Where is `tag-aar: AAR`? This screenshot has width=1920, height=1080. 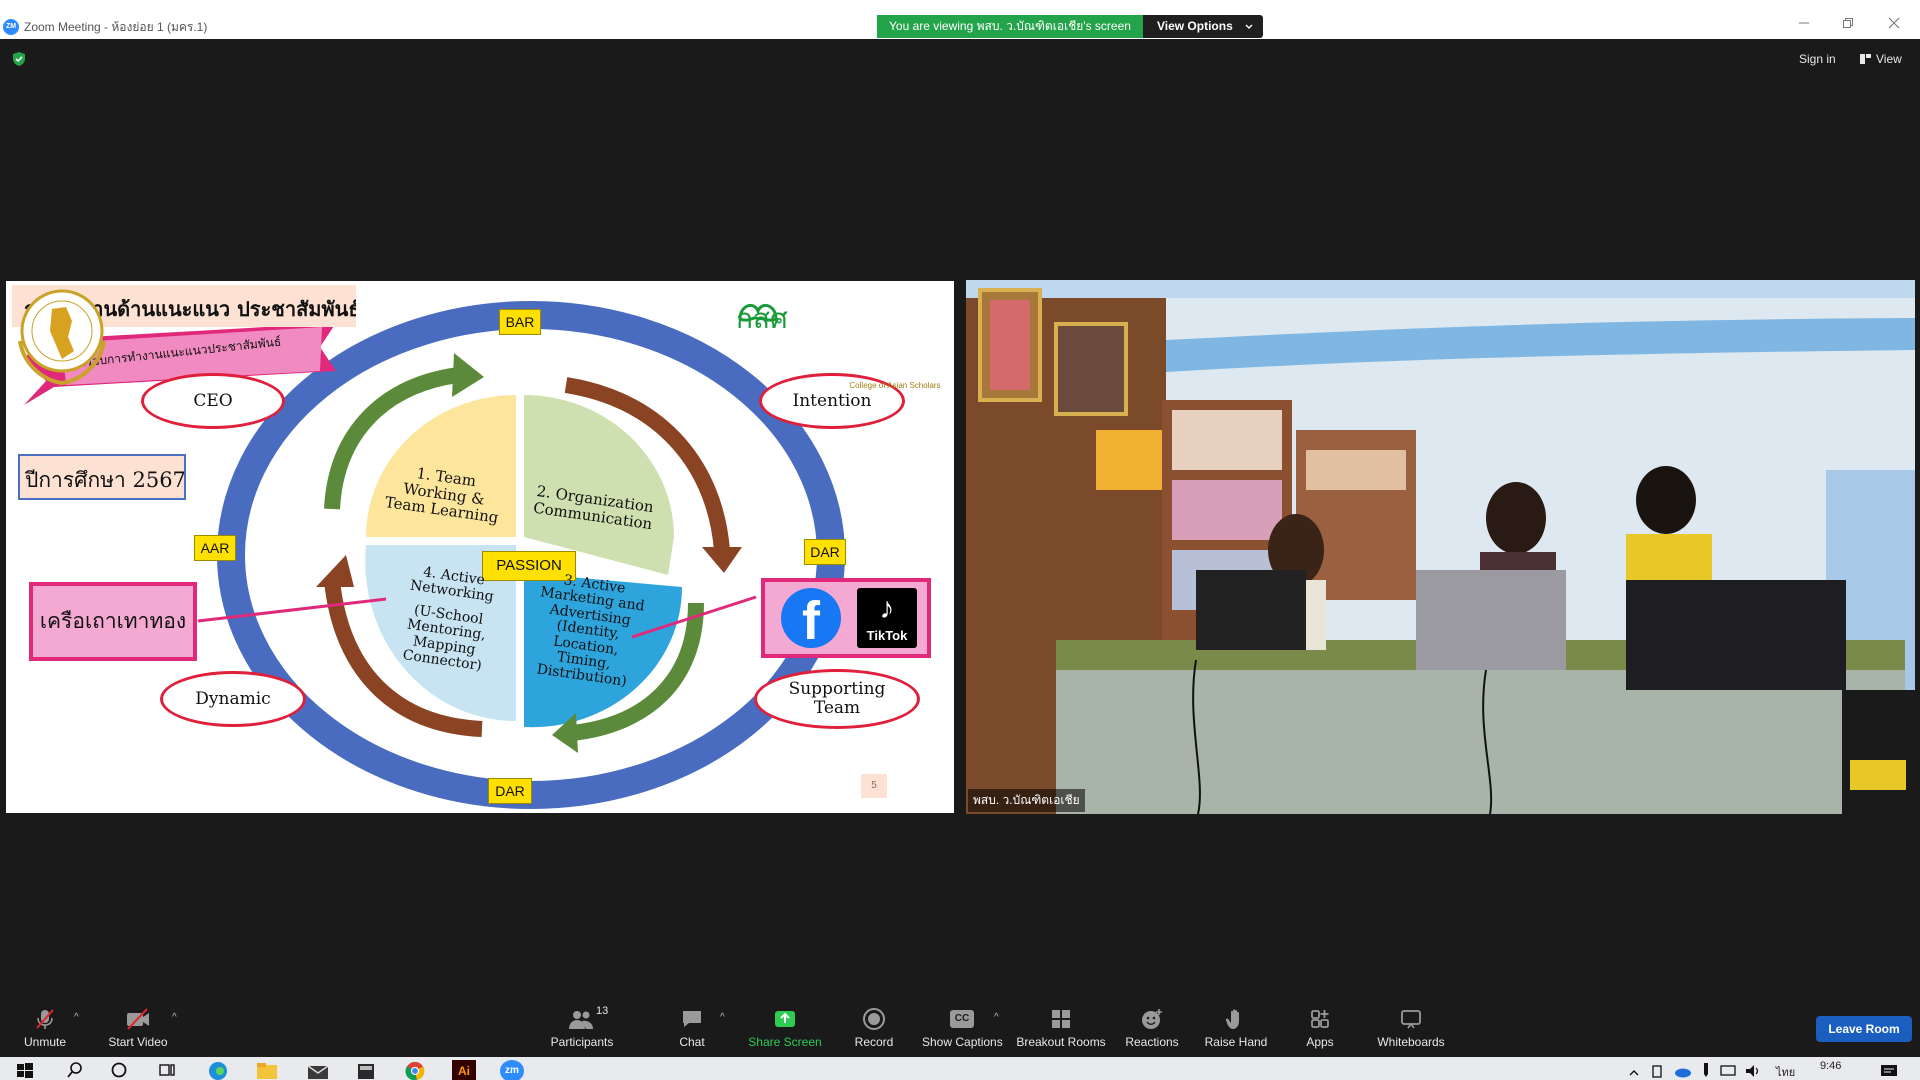
tag-aar: AAR is located at coordinates (215, 548).